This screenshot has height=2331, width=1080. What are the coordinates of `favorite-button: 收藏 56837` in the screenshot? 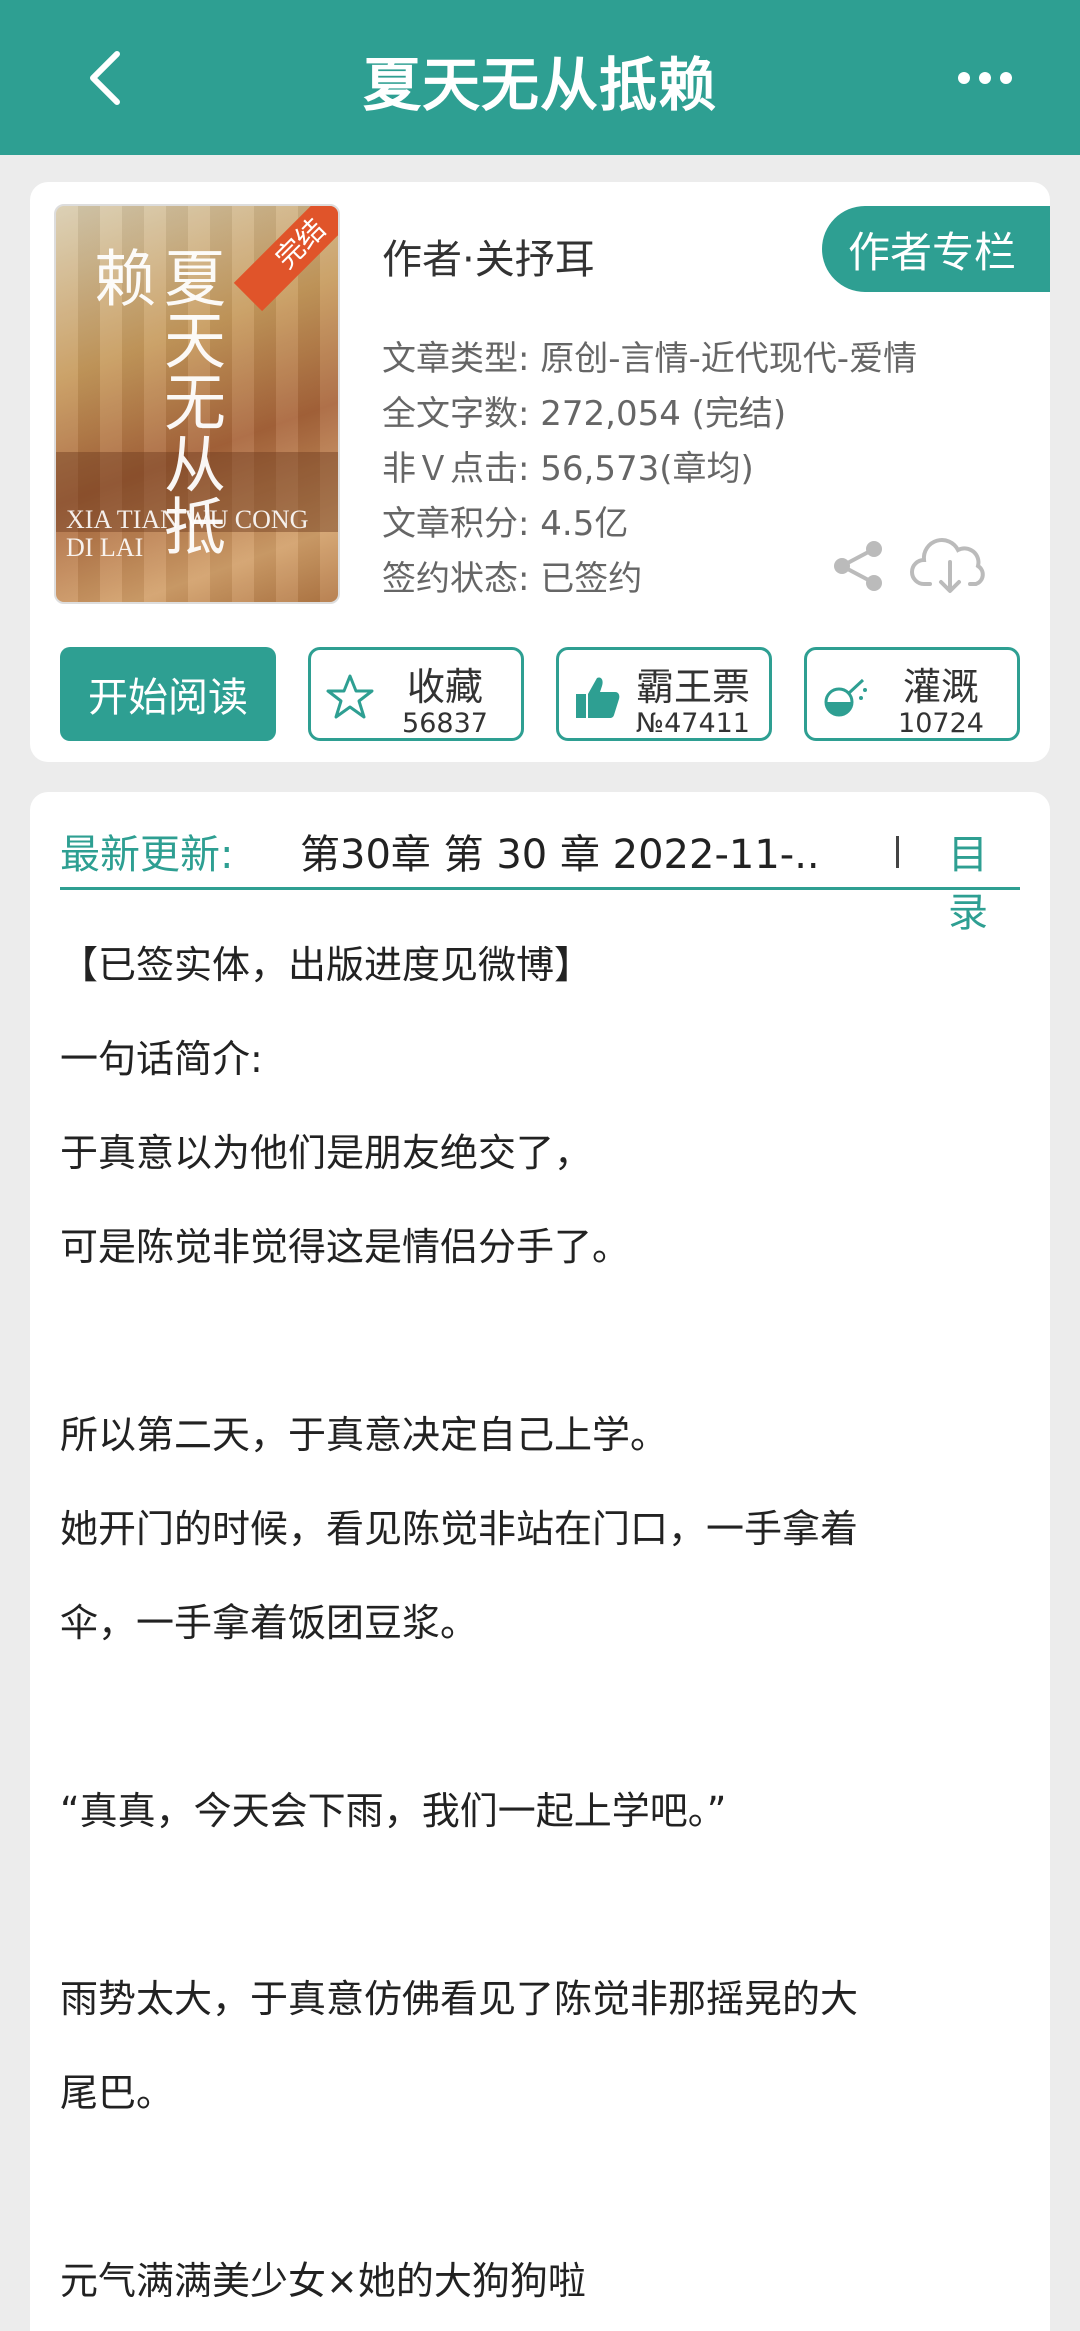 It's located at (416, 694).